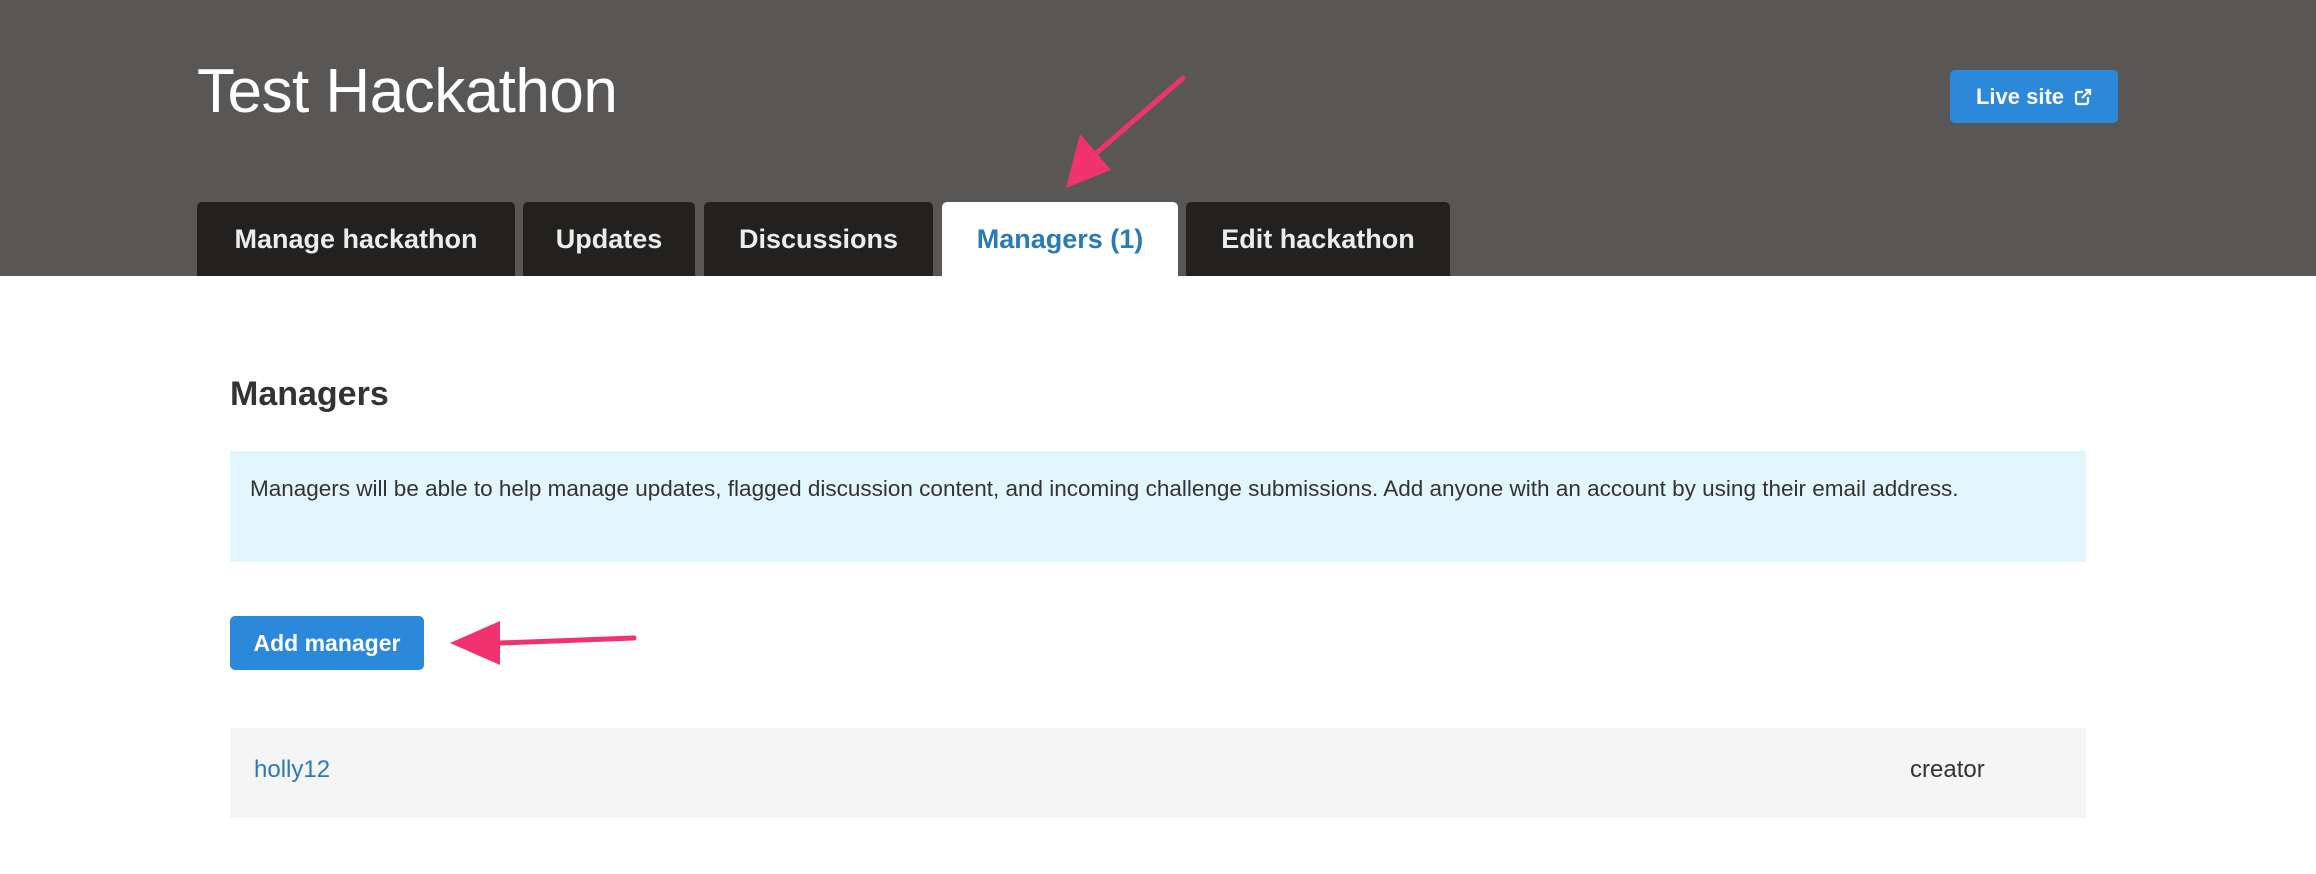 Image resolution: width=2316 pixels, height=874 pixels. What do you see at coordinates (1318, 239) in the screenshot?
I see `tab-edit-hackathon: Edit hackathon` at bounding box center [1318, 239].